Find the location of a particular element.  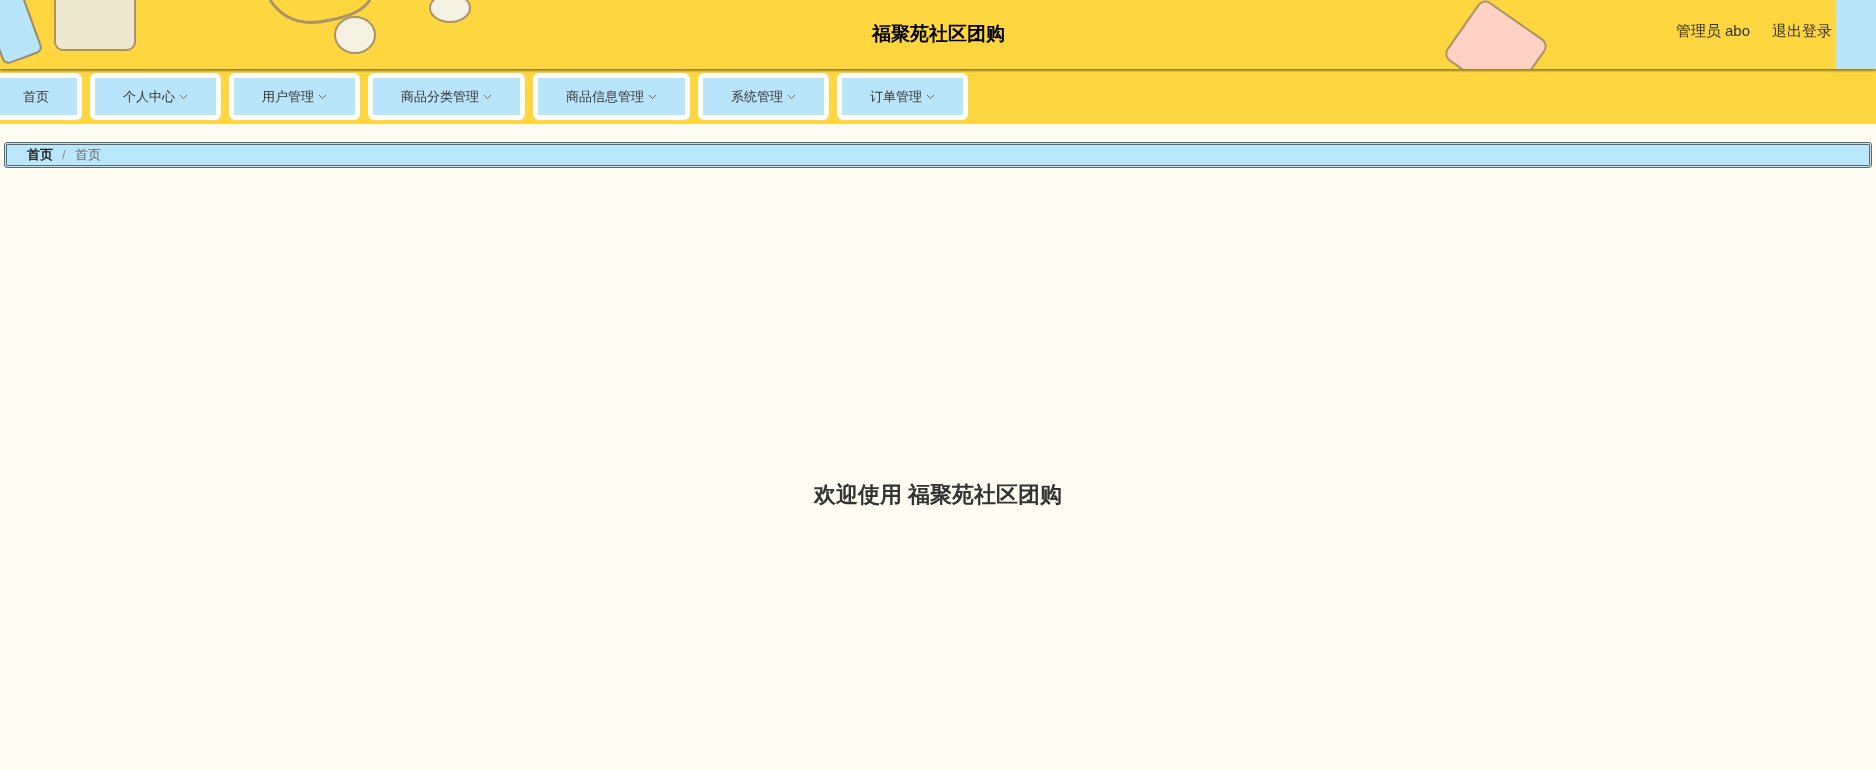

menu-item: 个人中心 is located at coordinates (155, 96).